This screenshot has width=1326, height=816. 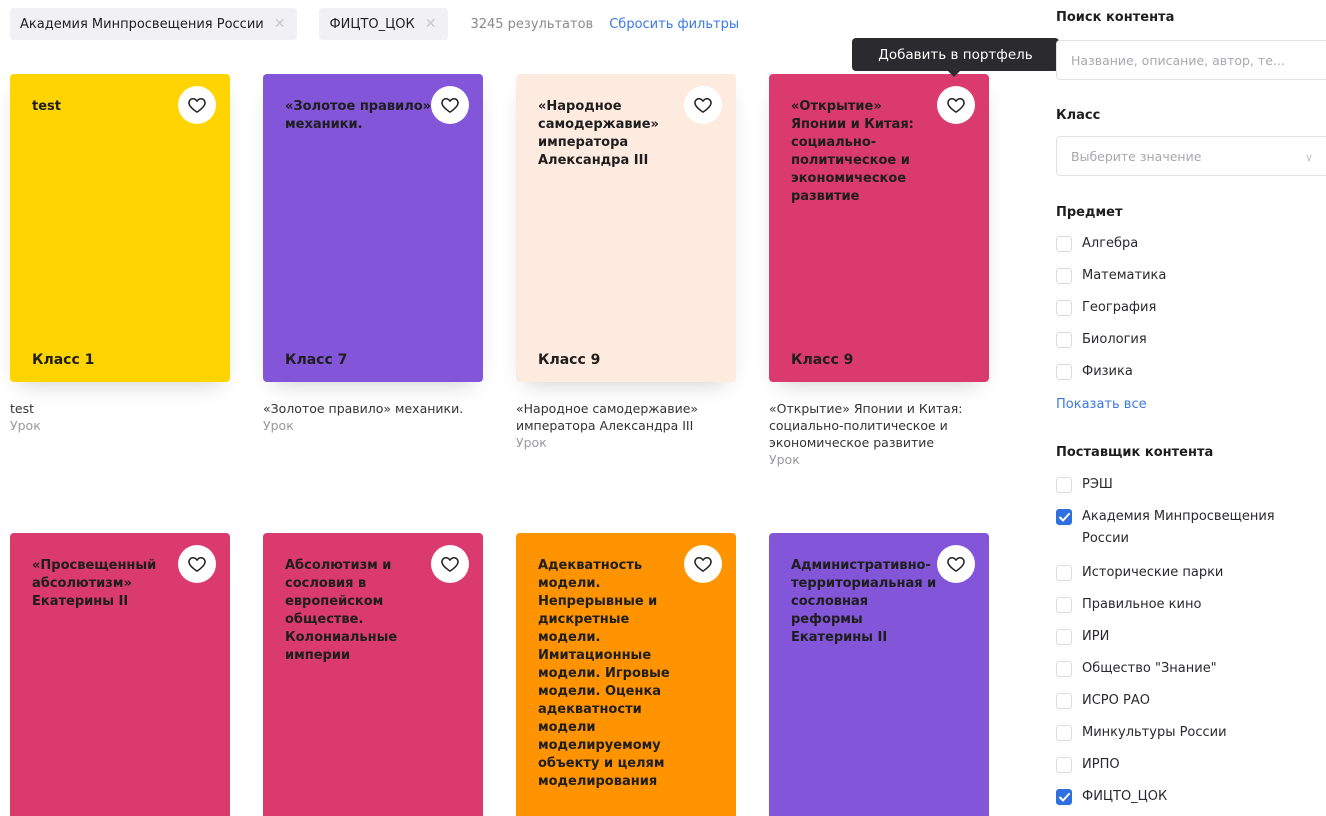 I want to click on checkbox-label: Академия Минпросвещения России, so click(x=1178, y=527).